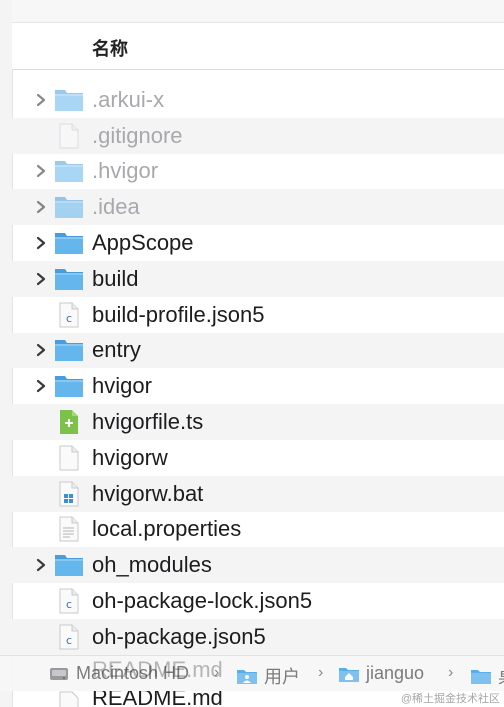 The height and width of the screenshot is (707, 504). I want to click on ts-file-icon, so click(69, 422).